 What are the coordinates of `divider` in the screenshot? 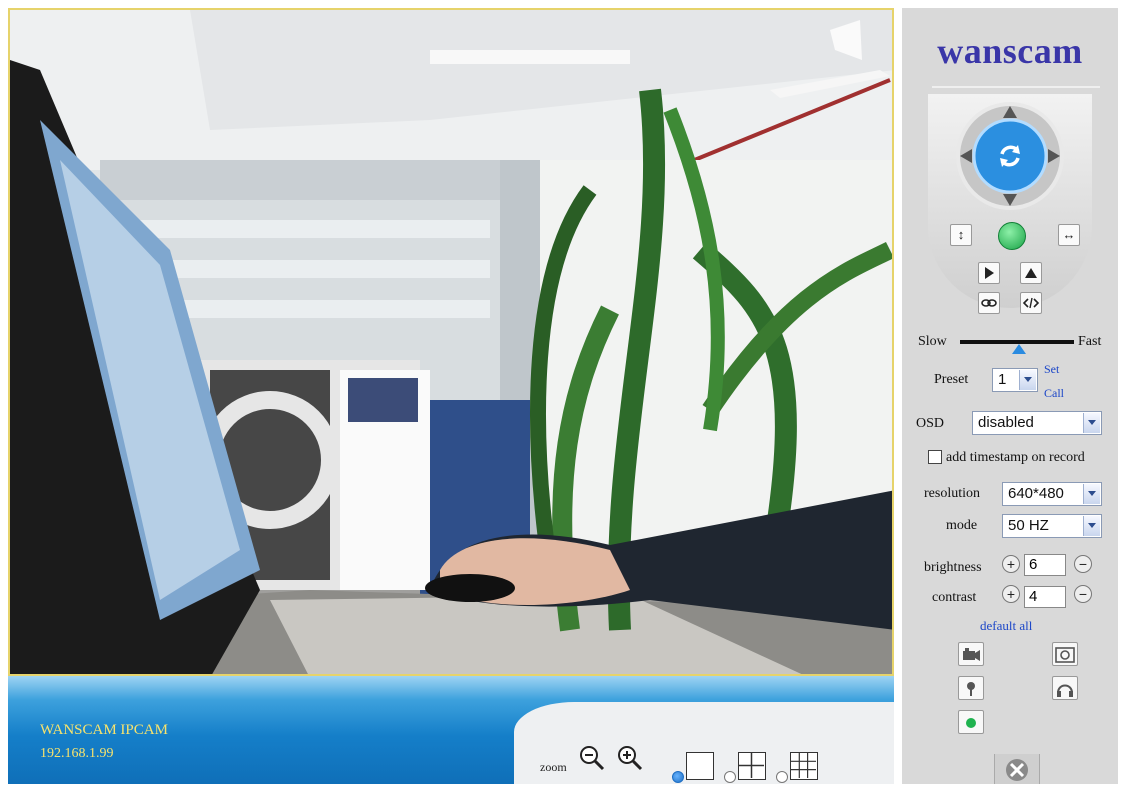 It's located at (1016, 87).